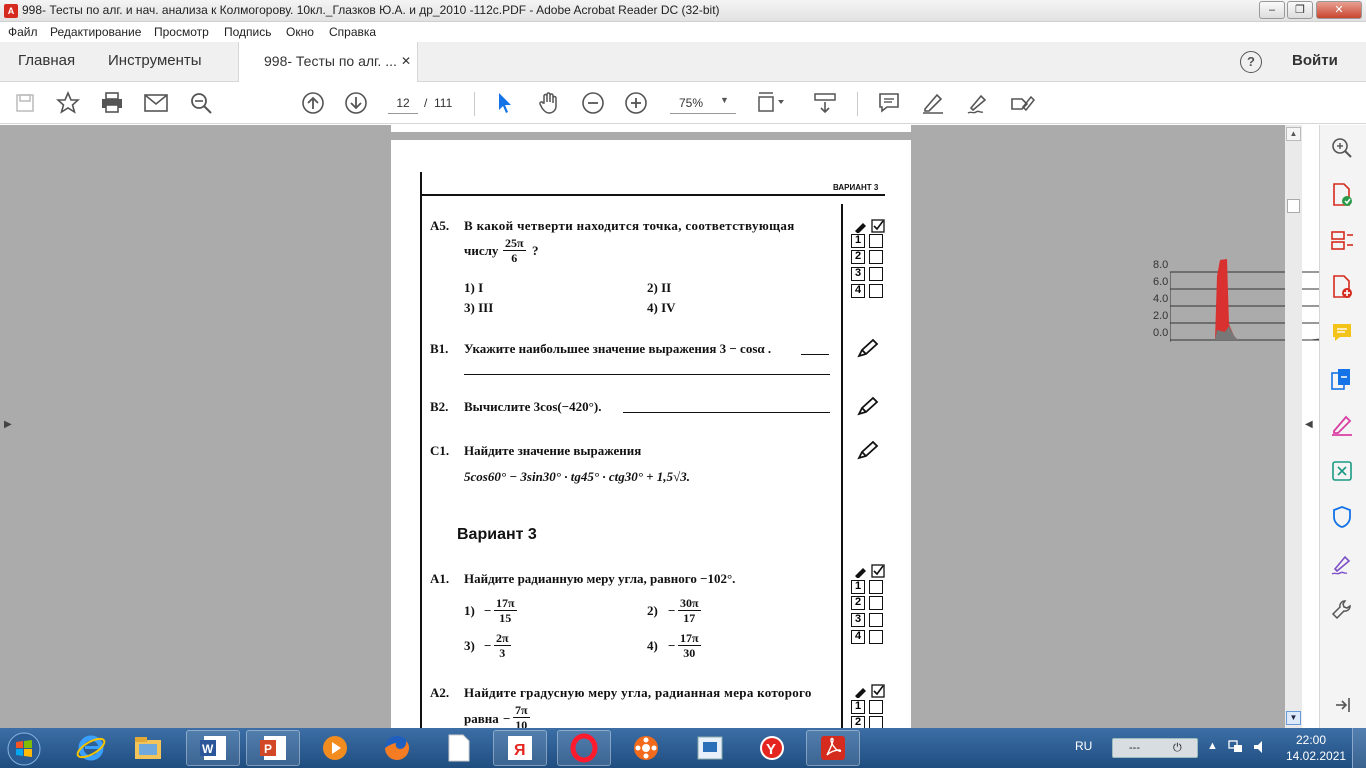 The image size is (1366, 768). I want to click on menu-sign: Подпись, so click(248, 32).